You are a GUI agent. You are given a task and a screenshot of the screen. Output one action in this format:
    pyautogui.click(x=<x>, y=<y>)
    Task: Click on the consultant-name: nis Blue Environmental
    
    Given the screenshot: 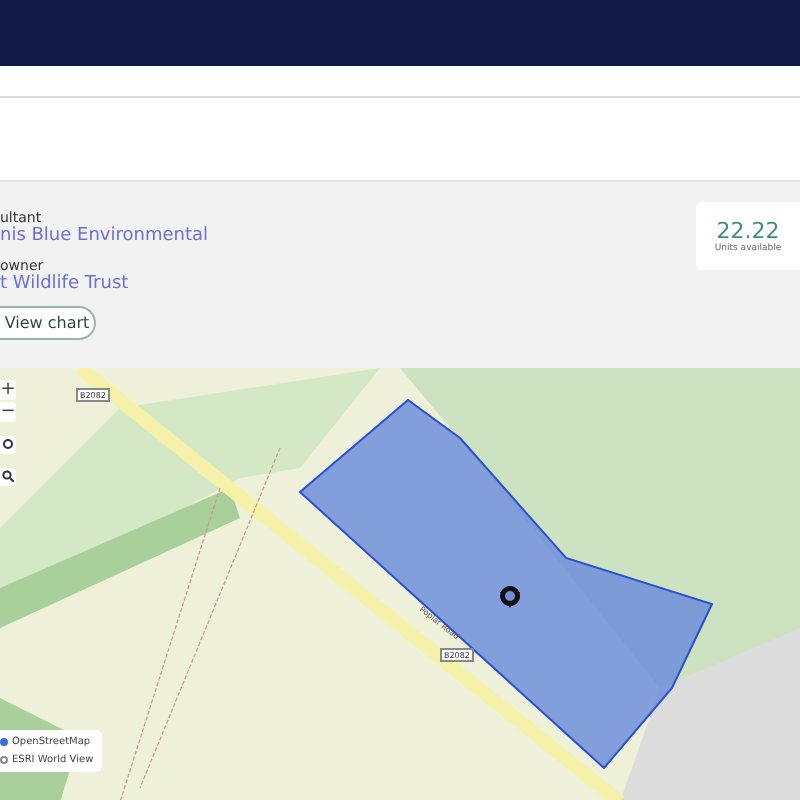 What is the action you would take?
    pyautogui.click(x=104, y=236)
    